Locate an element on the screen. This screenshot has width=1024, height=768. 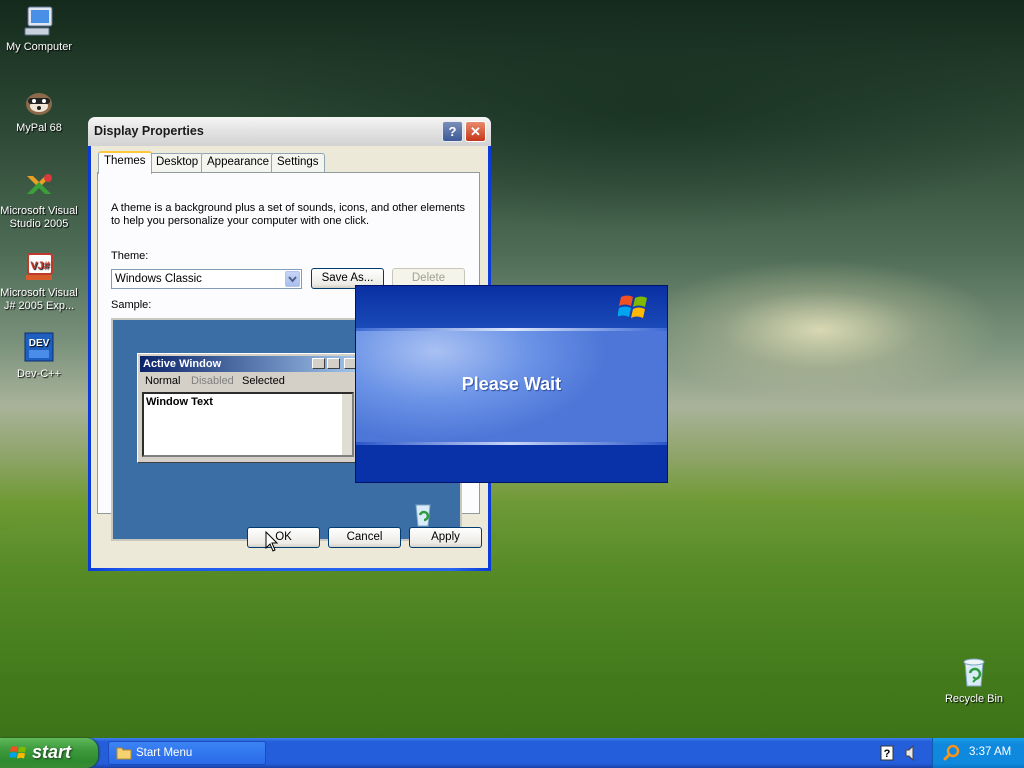
search-icon is located at coordinates (952, 753).